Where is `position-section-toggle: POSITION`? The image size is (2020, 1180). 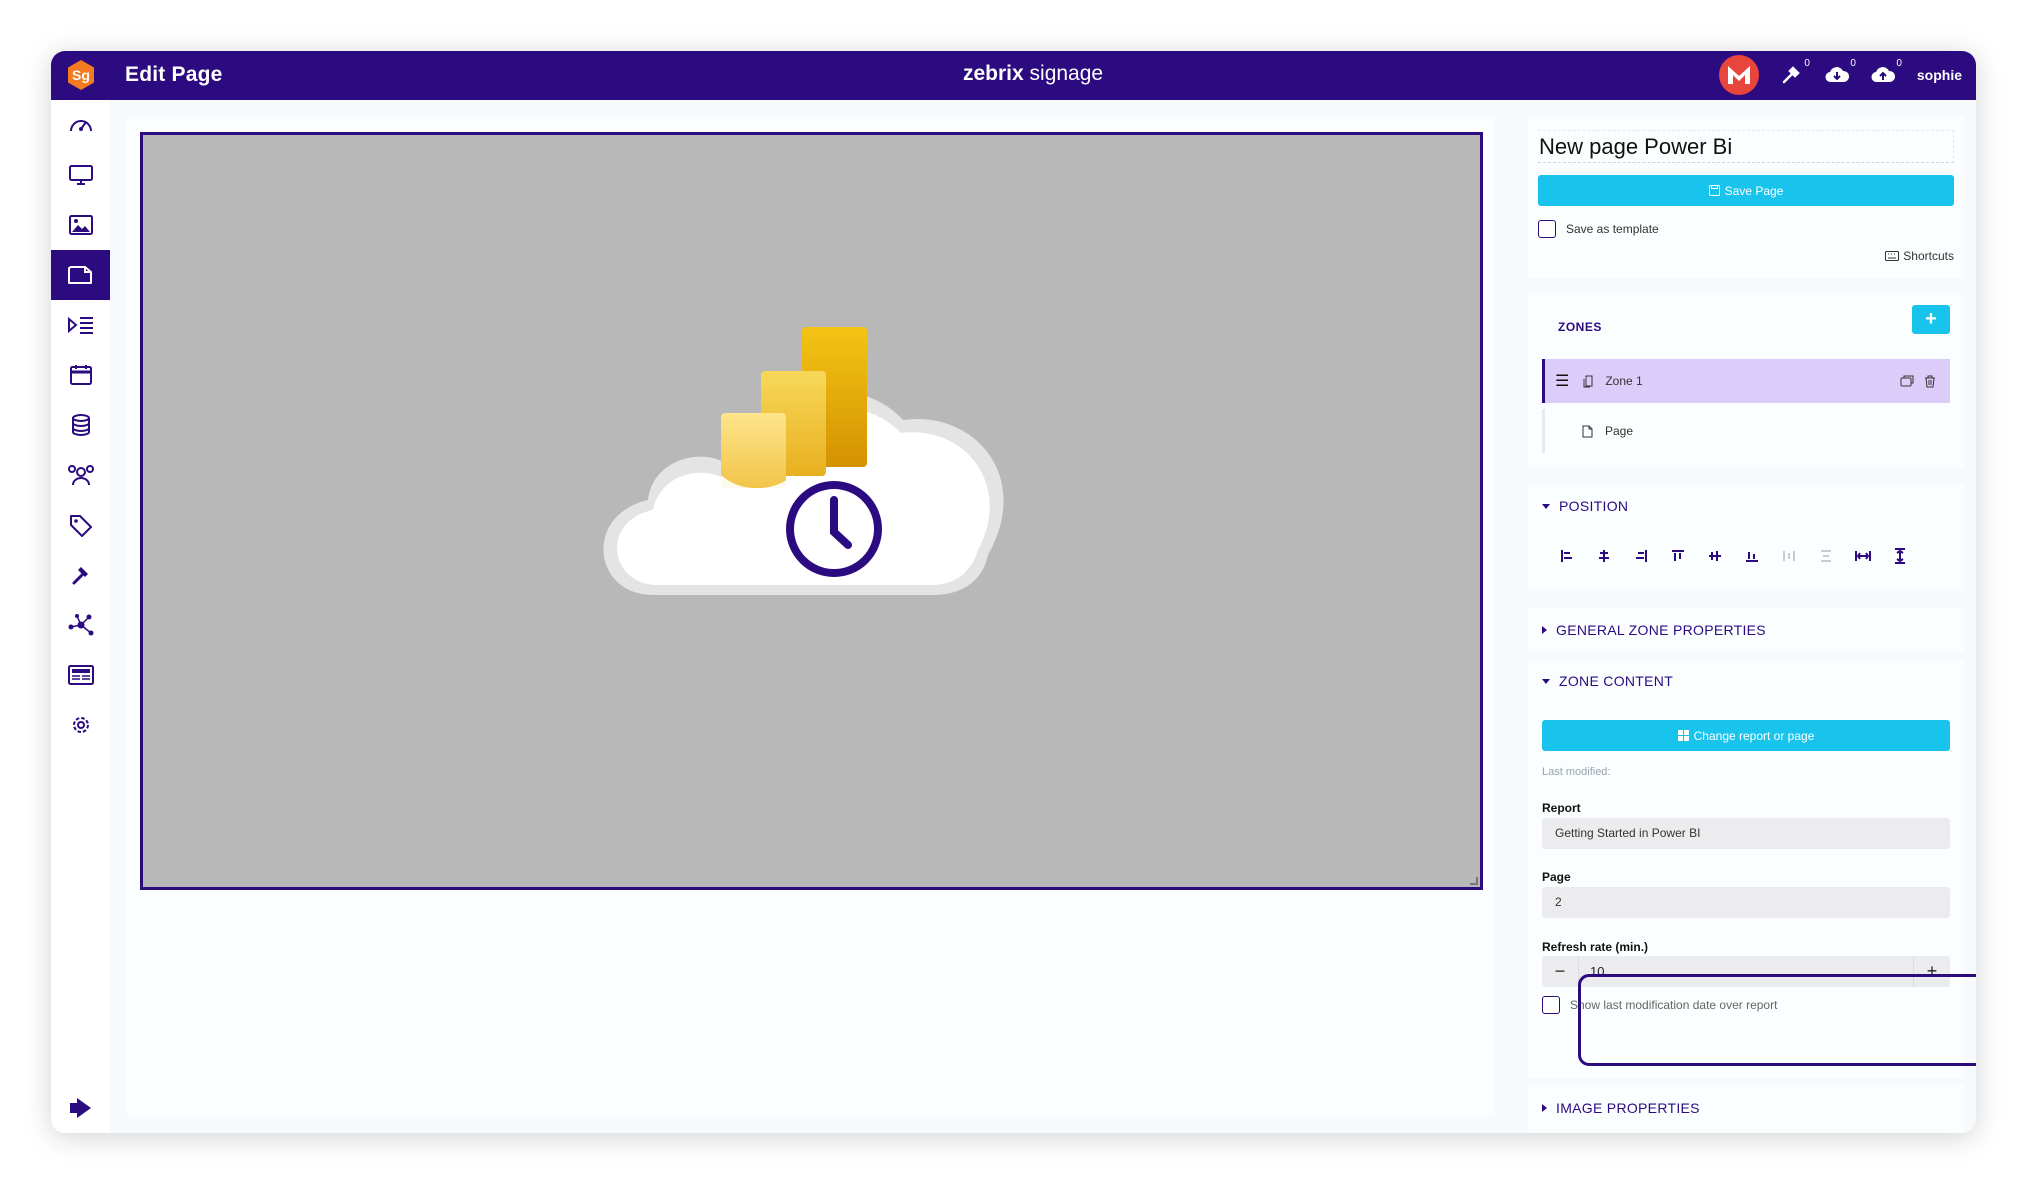
position-section-toggle: POSITION is located at coordinates (1585, 506).